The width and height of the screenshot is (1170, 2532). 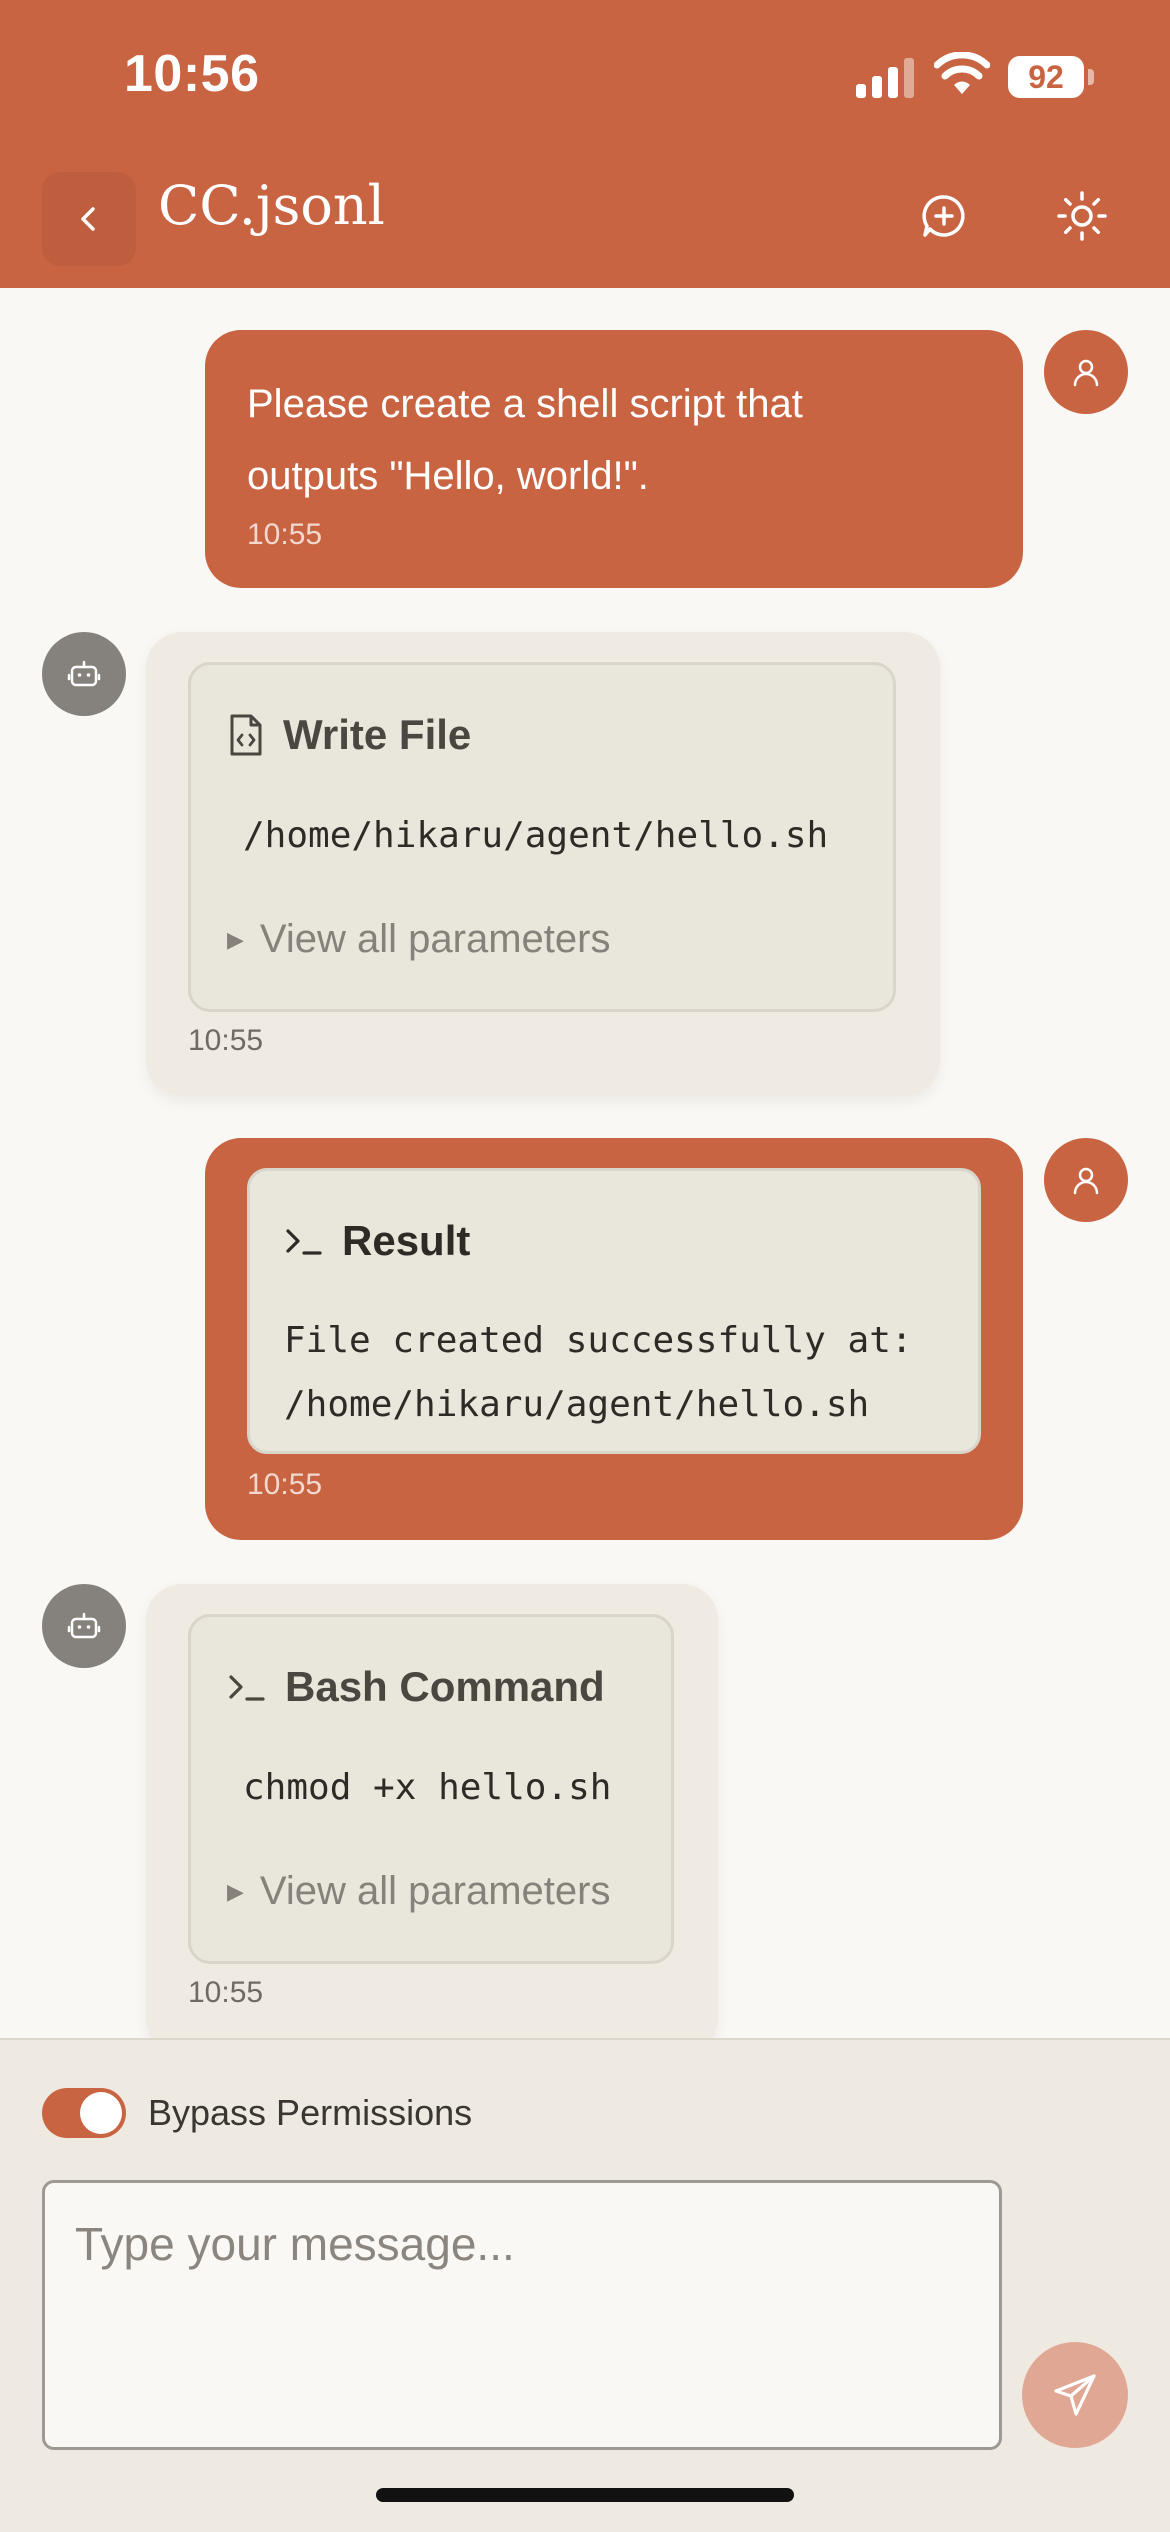 I want to click on tool-header: Bash Command, so click(x=416, y=1687).